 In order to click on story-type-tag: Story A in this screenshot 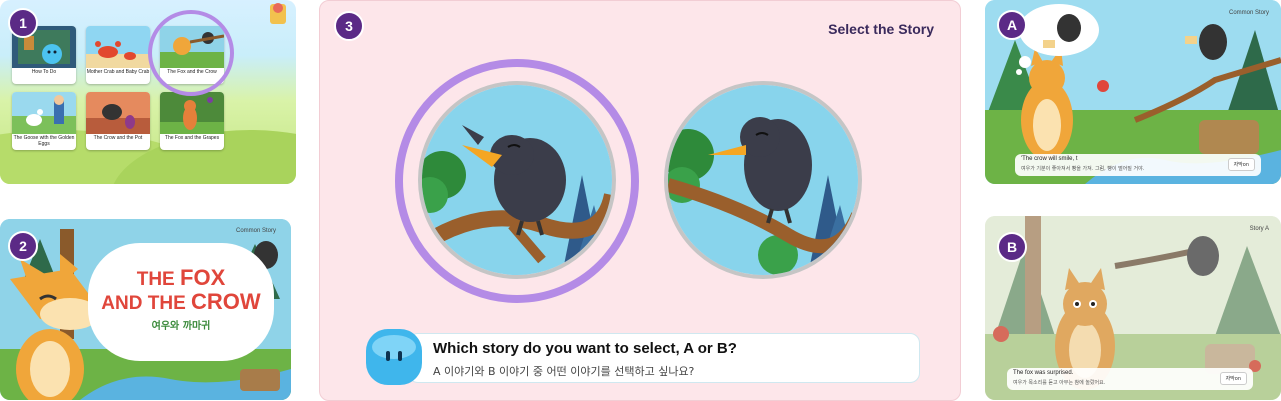, I will do `click(1259, 229)`.